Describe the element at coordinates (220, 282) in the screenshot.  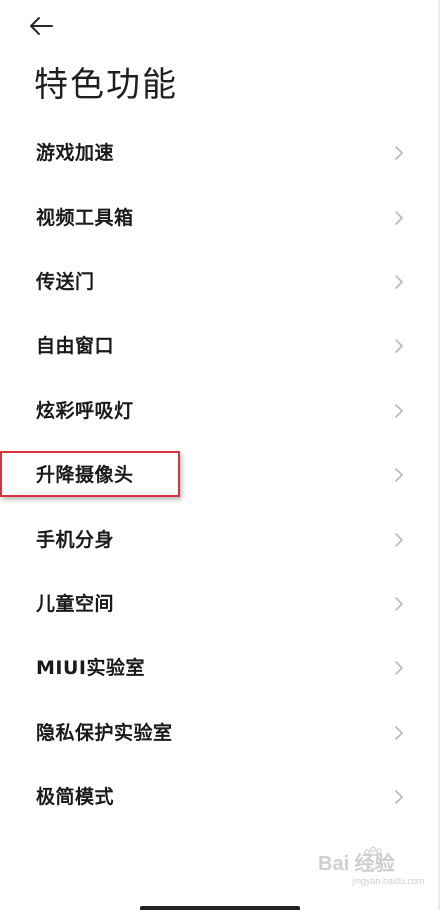
I see `menu-item-portal: 传送门` at that location.